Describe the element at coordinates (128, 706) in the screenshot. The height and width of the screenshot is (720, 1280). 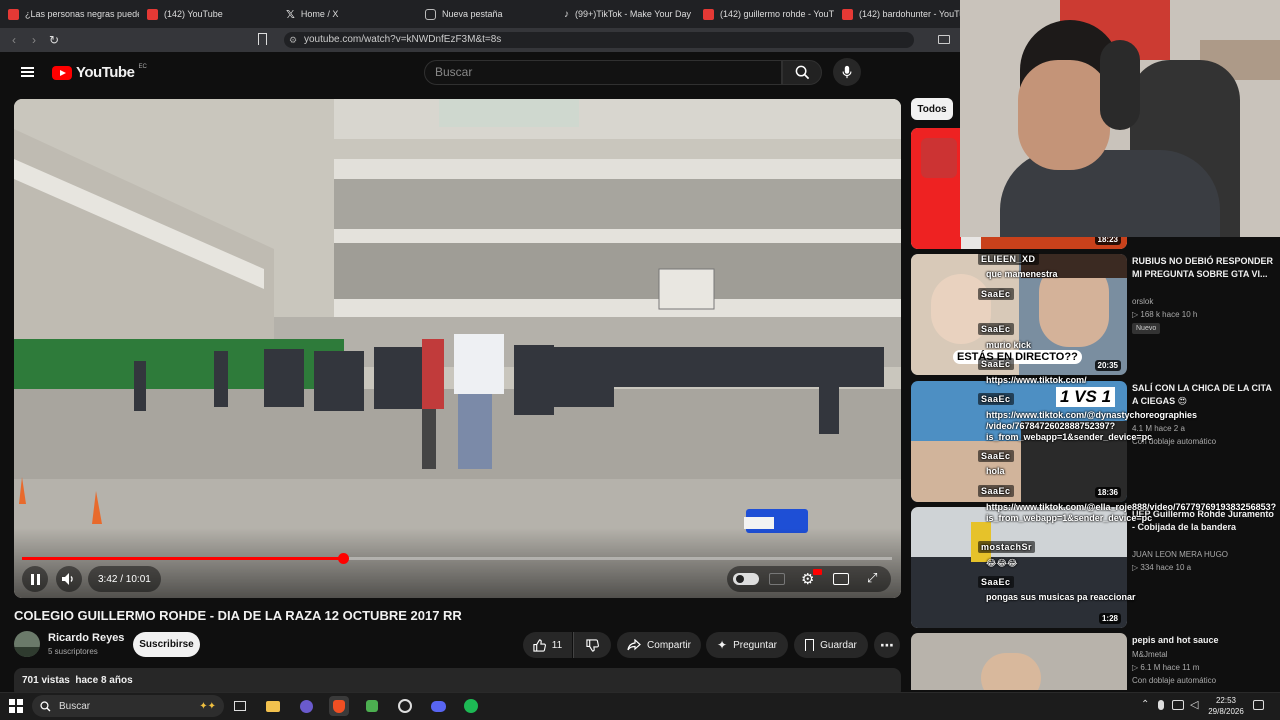
I see `taskbar-search: Buscar ✦✦` at that location.